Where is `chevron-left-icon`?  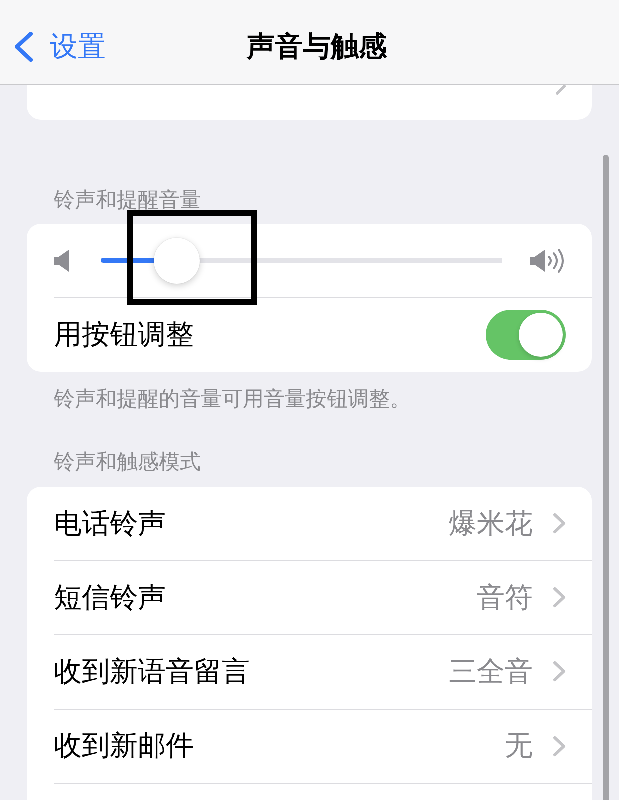
chevron-left-icon is located at coordinates (24, 47).